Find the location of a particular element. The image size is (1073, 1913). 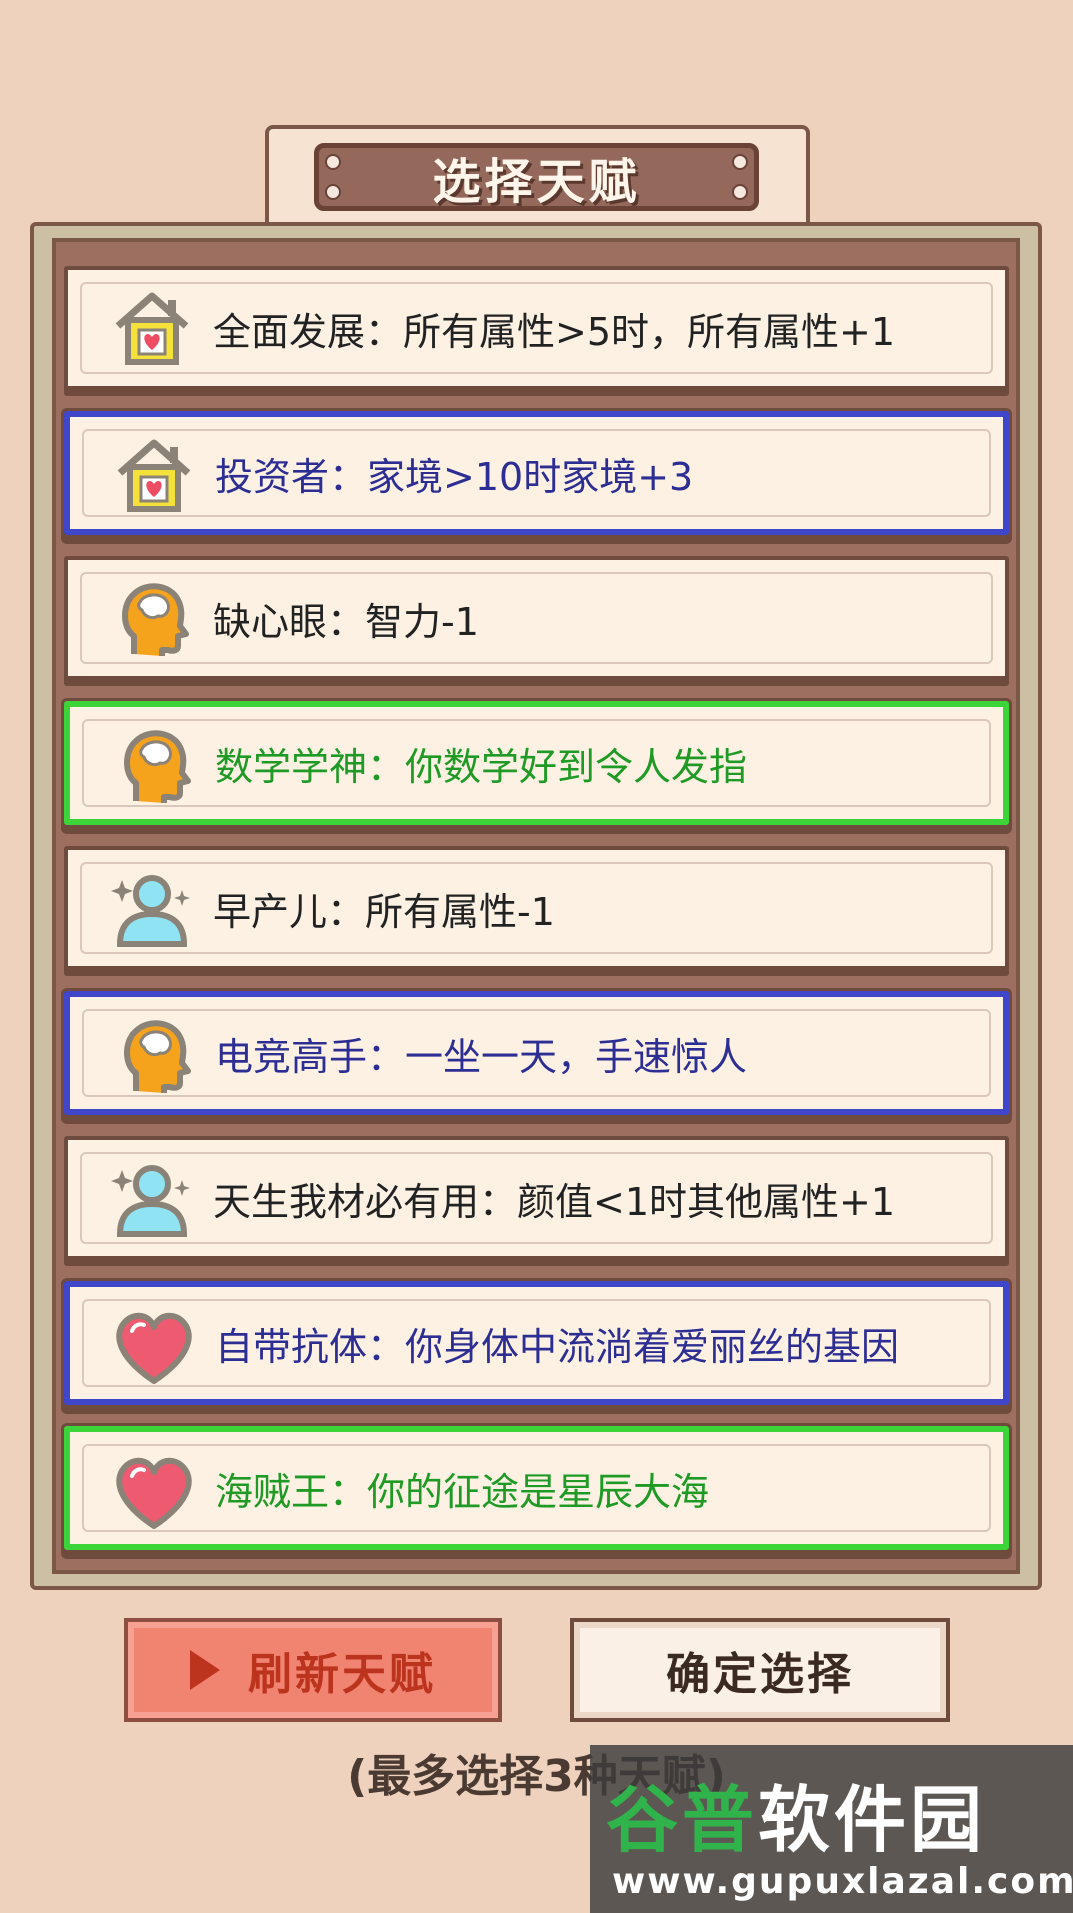

talent-card: 投资者：家境>10时家境+3 is located at coordinates (536, 473).